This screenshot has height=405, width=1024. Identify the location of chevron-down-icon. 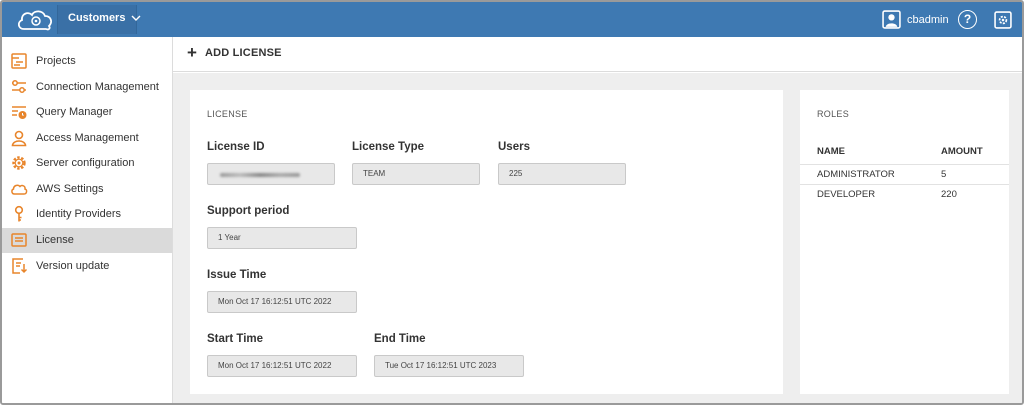
(136, 18).